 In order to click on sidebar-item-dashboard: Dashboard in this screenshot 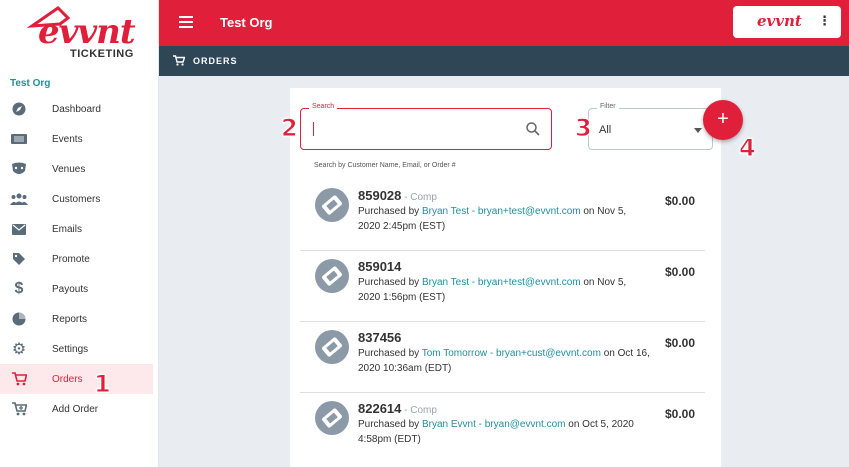, I will do `click(79, 109)`.